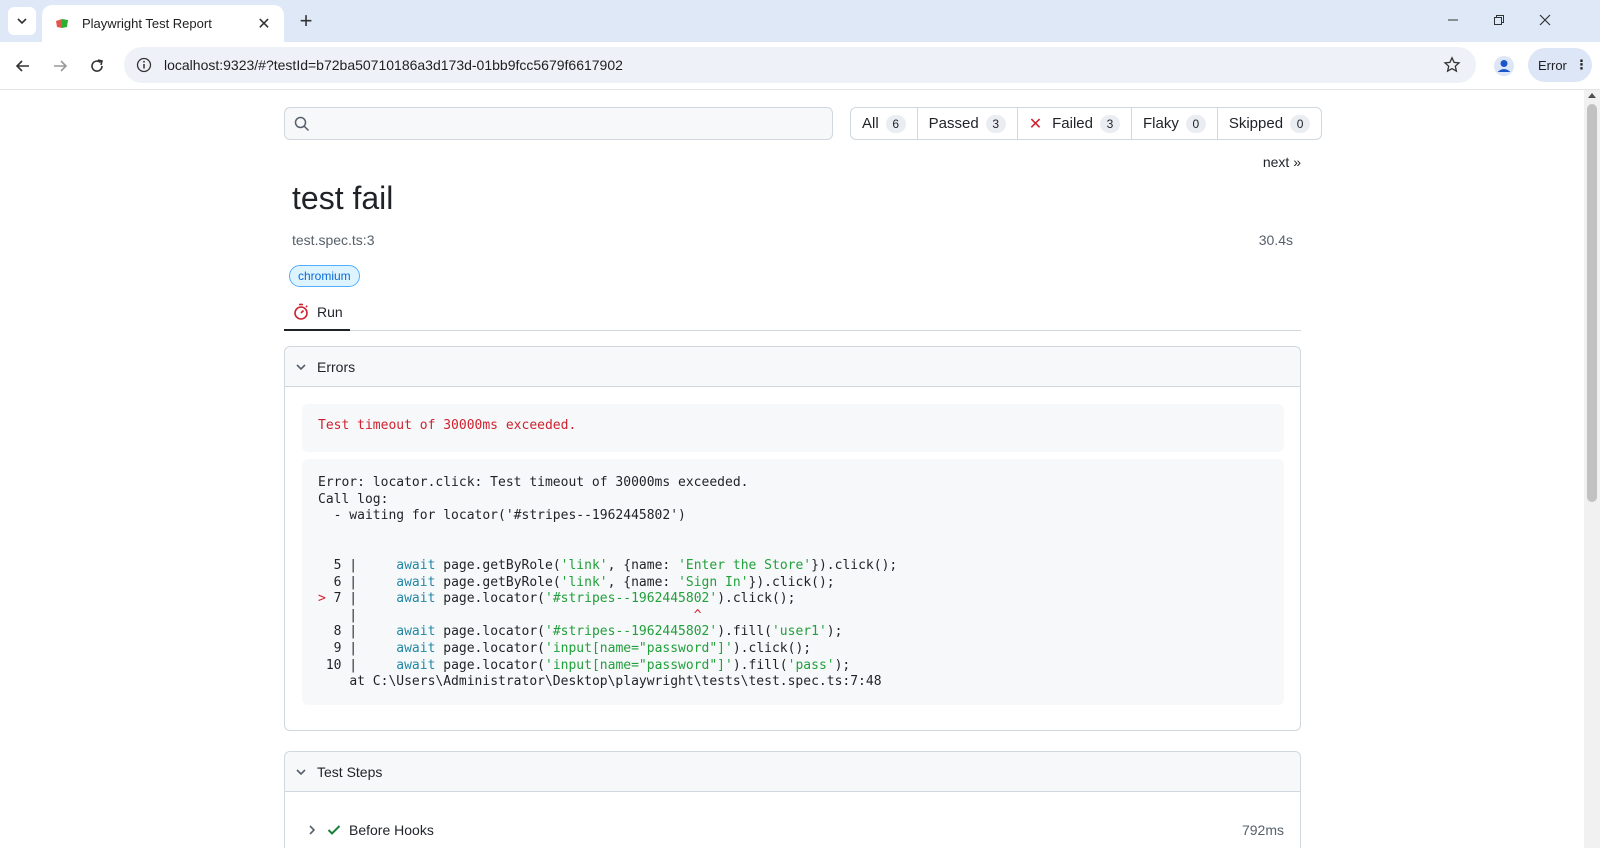  I want to click on test-steps-header: Test Steps, so click(792, 772).